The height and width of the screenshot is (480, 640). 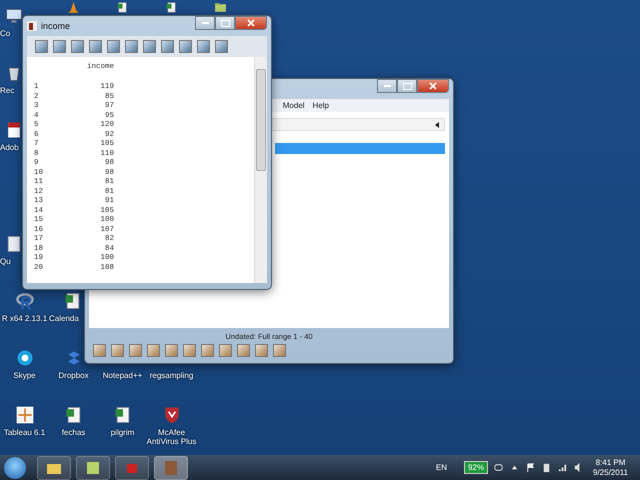 I want to click on note-icon, so click(x=93, y=468).